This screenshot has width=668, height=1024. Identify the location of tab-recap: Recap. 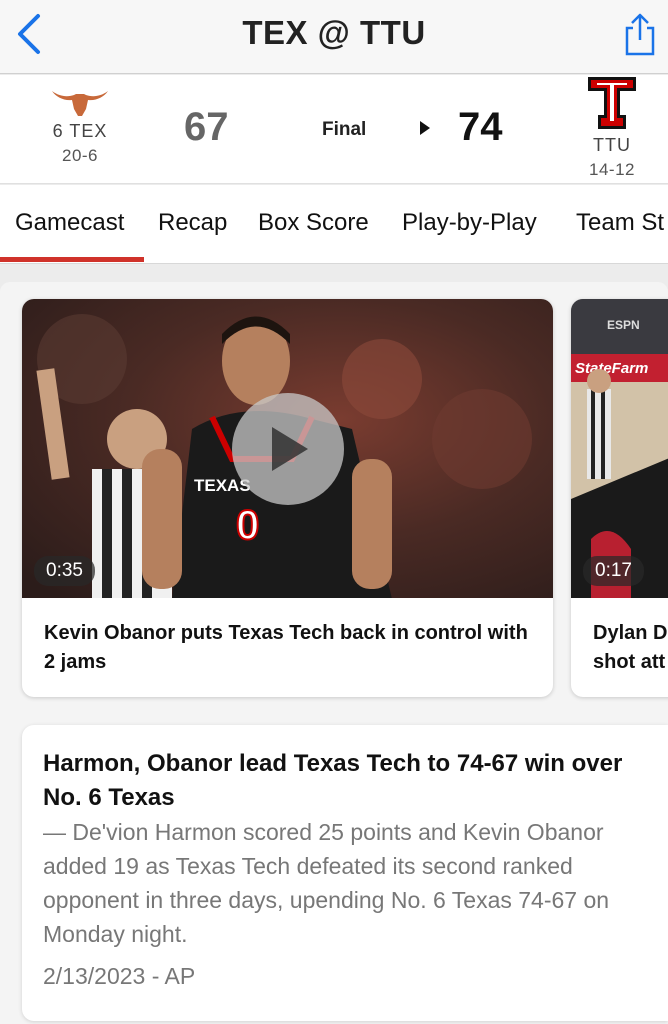
(192, 223).